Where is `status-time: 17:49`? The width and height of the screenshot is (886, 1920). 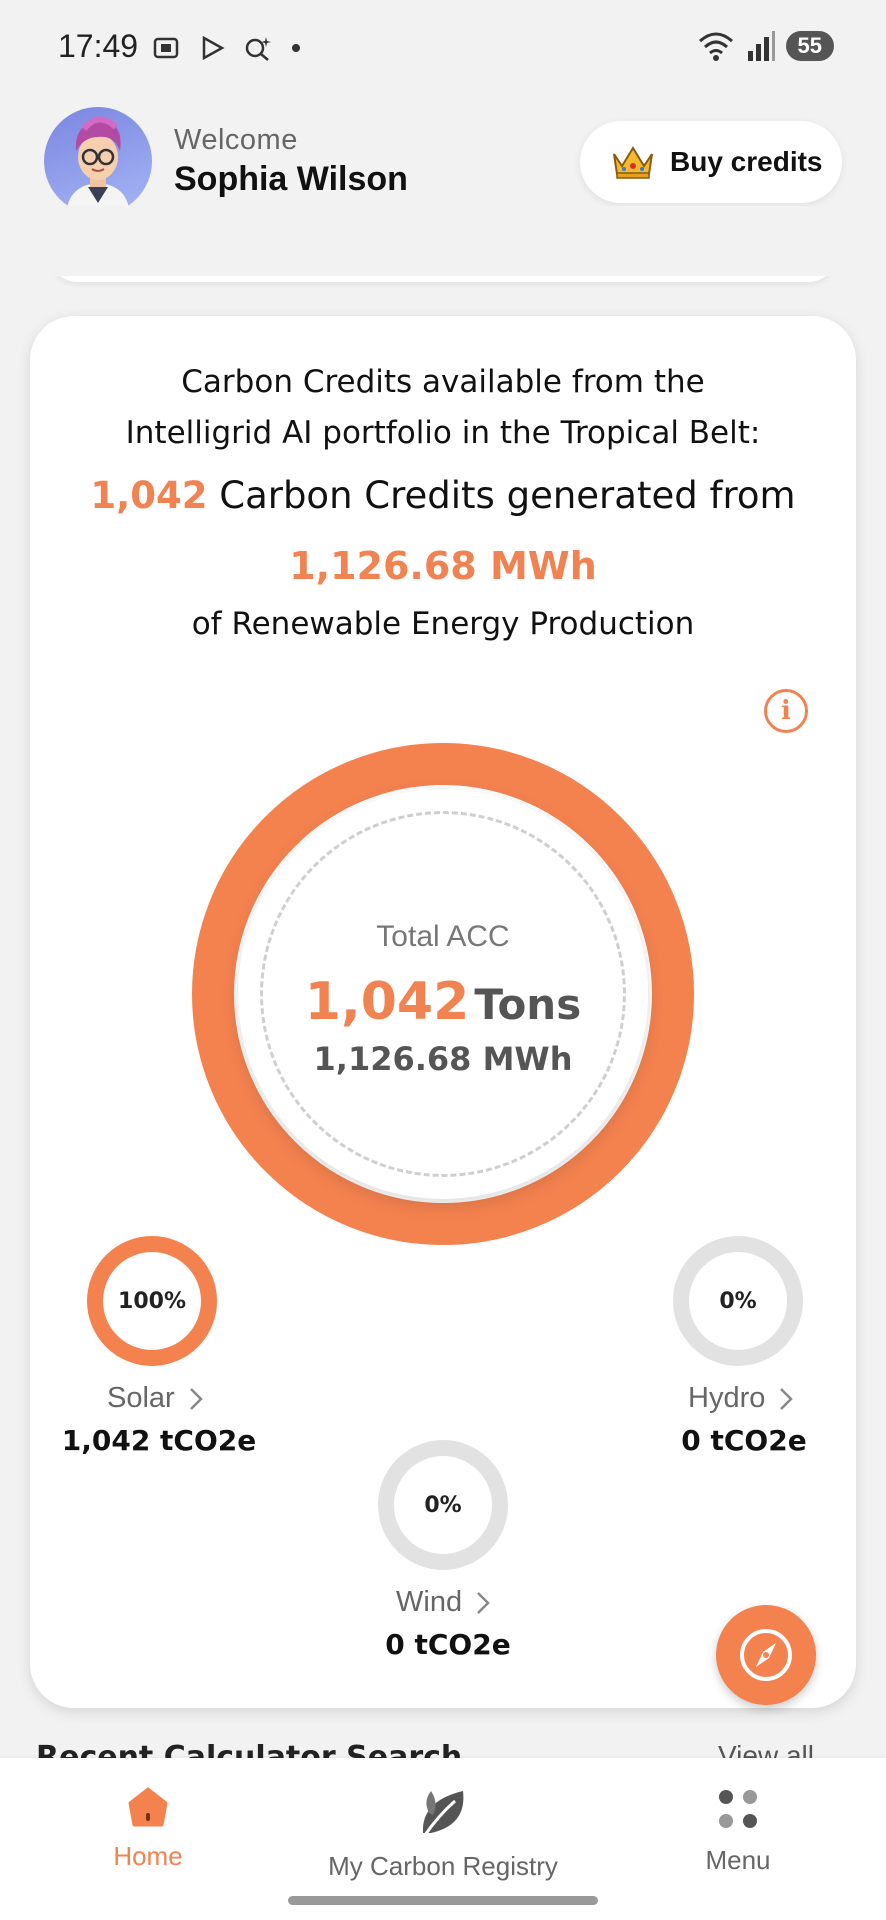
status-time: 17:49 is located at coordinates (98, 46).